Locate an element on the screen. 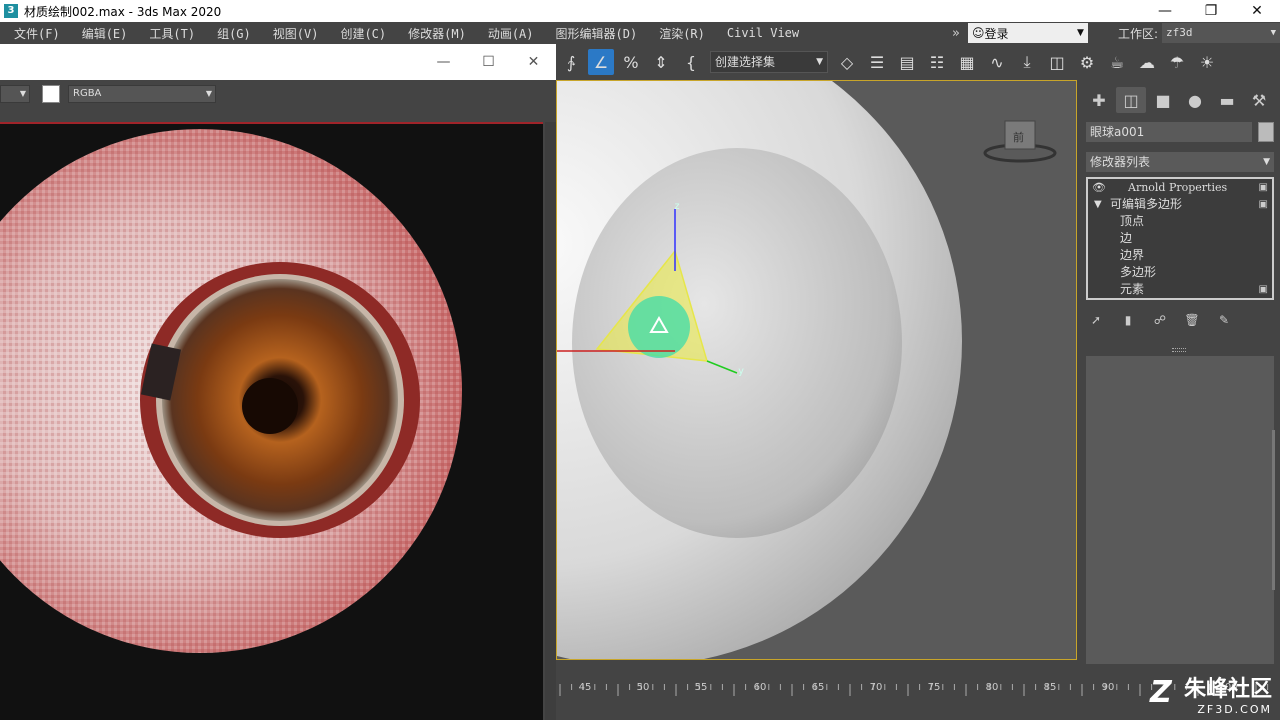  pin-stack-icon: ➚ is located at coordinates (1096, 322).